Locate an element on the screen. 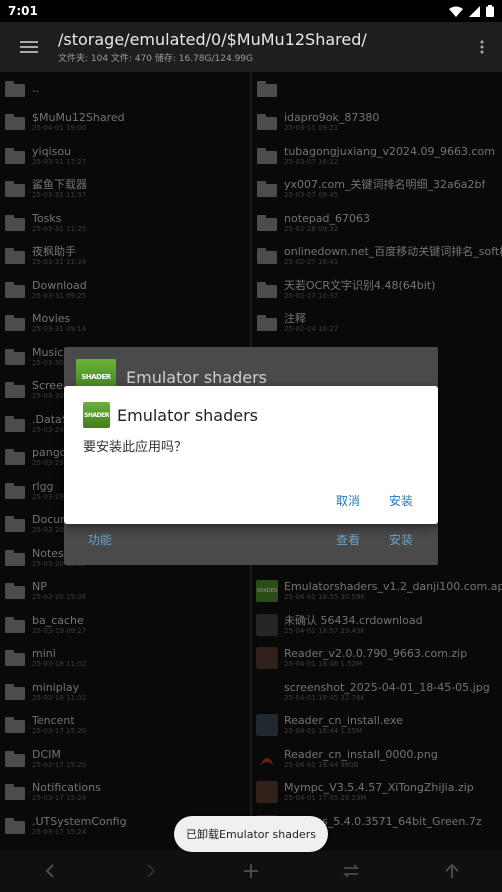 The image size is (502, 892). install-button: 安装 is located at coordinates (401, 500).